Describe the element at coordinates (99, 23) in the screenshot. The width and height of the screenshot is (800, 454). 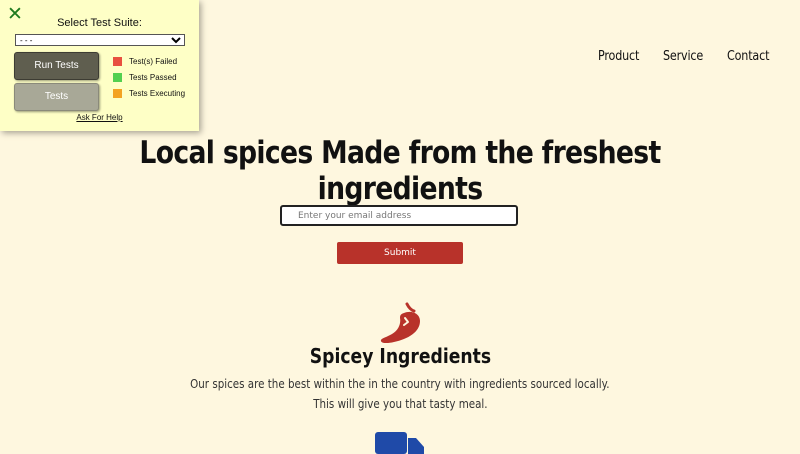
I see `test-suite-label: Select Test Suite:` at that location.